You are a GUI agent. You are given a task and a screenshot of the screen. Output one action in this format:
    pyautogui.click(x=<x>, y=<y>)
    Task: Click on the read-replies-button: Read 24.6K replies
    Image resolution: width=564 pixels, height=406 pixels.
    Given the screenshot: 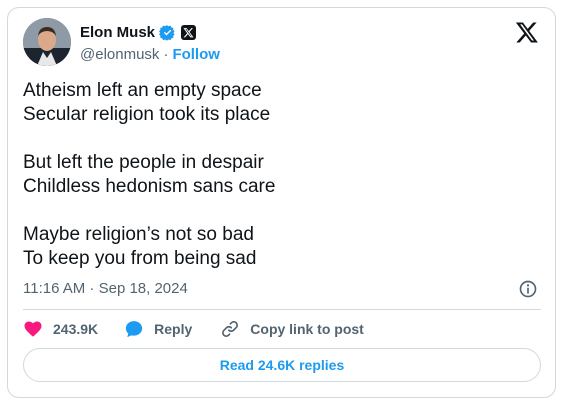 What is the action you would take?
    pyautogui.click(x=282, y=365)
    